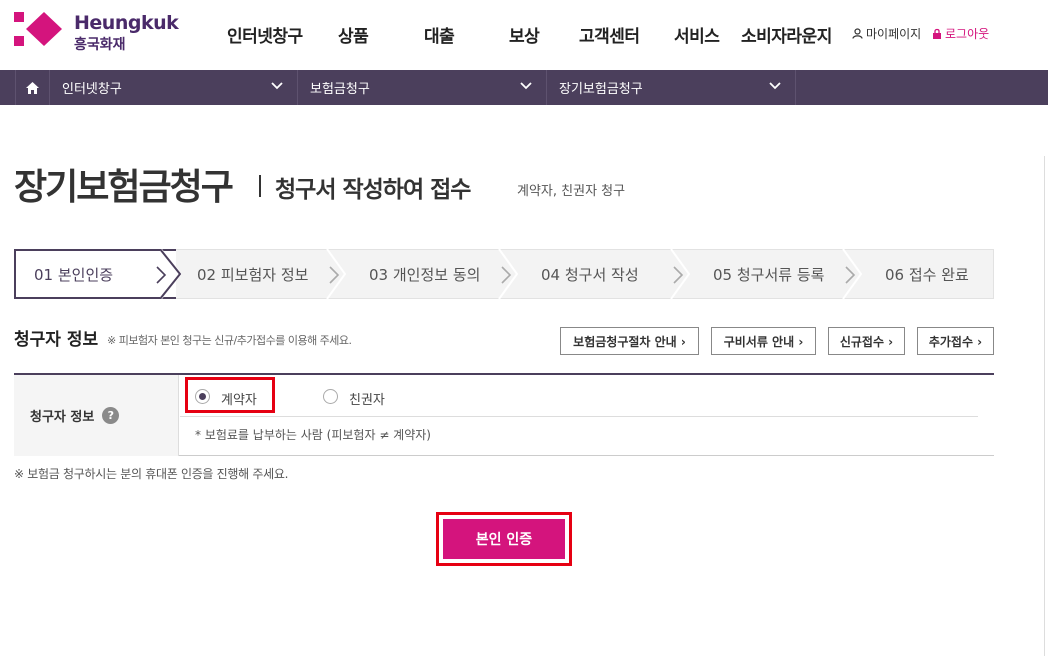 Image resolution: width=1048 pixels, height=656 pixels. Describe the element at coordinates (340, 89) in the screenshot. I see `breadcrumb-level-2-label: 보험금청구` at that location.